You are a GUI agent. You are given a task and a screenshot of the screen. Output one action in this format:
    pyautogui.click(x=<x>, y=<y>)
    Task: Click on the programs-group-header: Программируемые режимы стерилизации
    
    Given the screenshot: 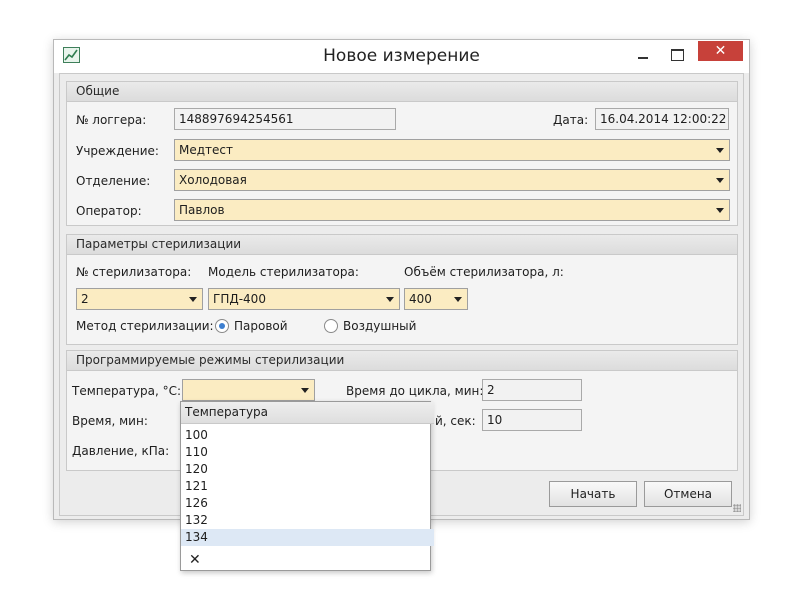 What is the action you would take?
    pyautogui.click(x=402, y=361)
    